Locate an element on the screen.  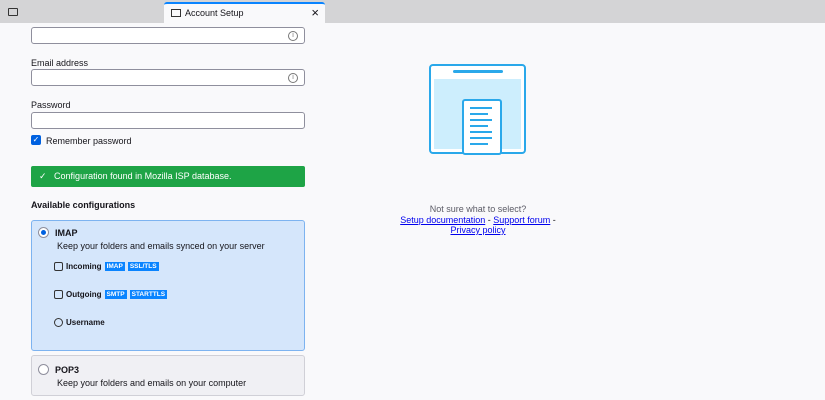
security-badge: SSL/TLS is located at coordinates (143, 266).